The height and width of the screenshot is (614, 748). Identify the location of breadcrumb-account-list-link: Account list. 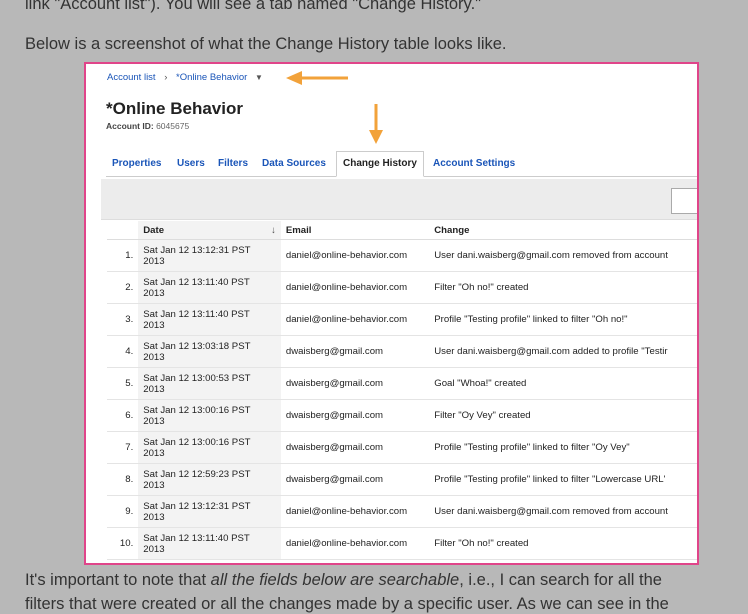
(131, 77).